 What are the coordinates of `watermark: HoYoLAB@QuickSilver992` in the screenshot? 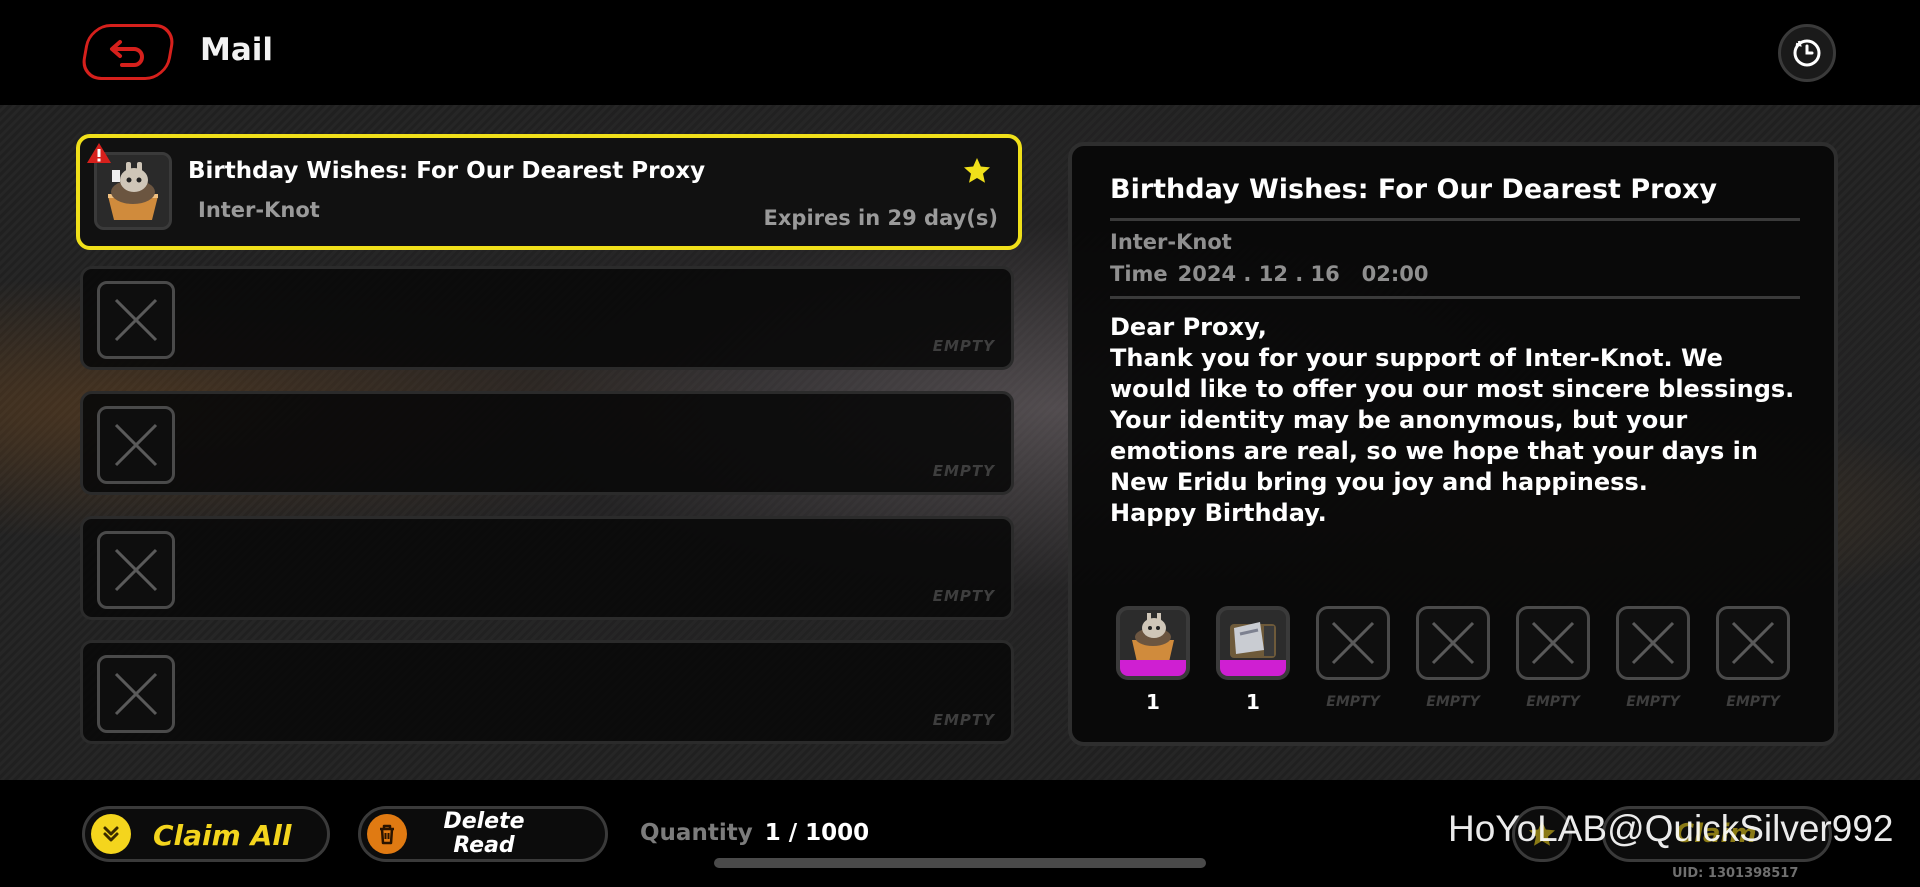 It's located at (1671, 828).